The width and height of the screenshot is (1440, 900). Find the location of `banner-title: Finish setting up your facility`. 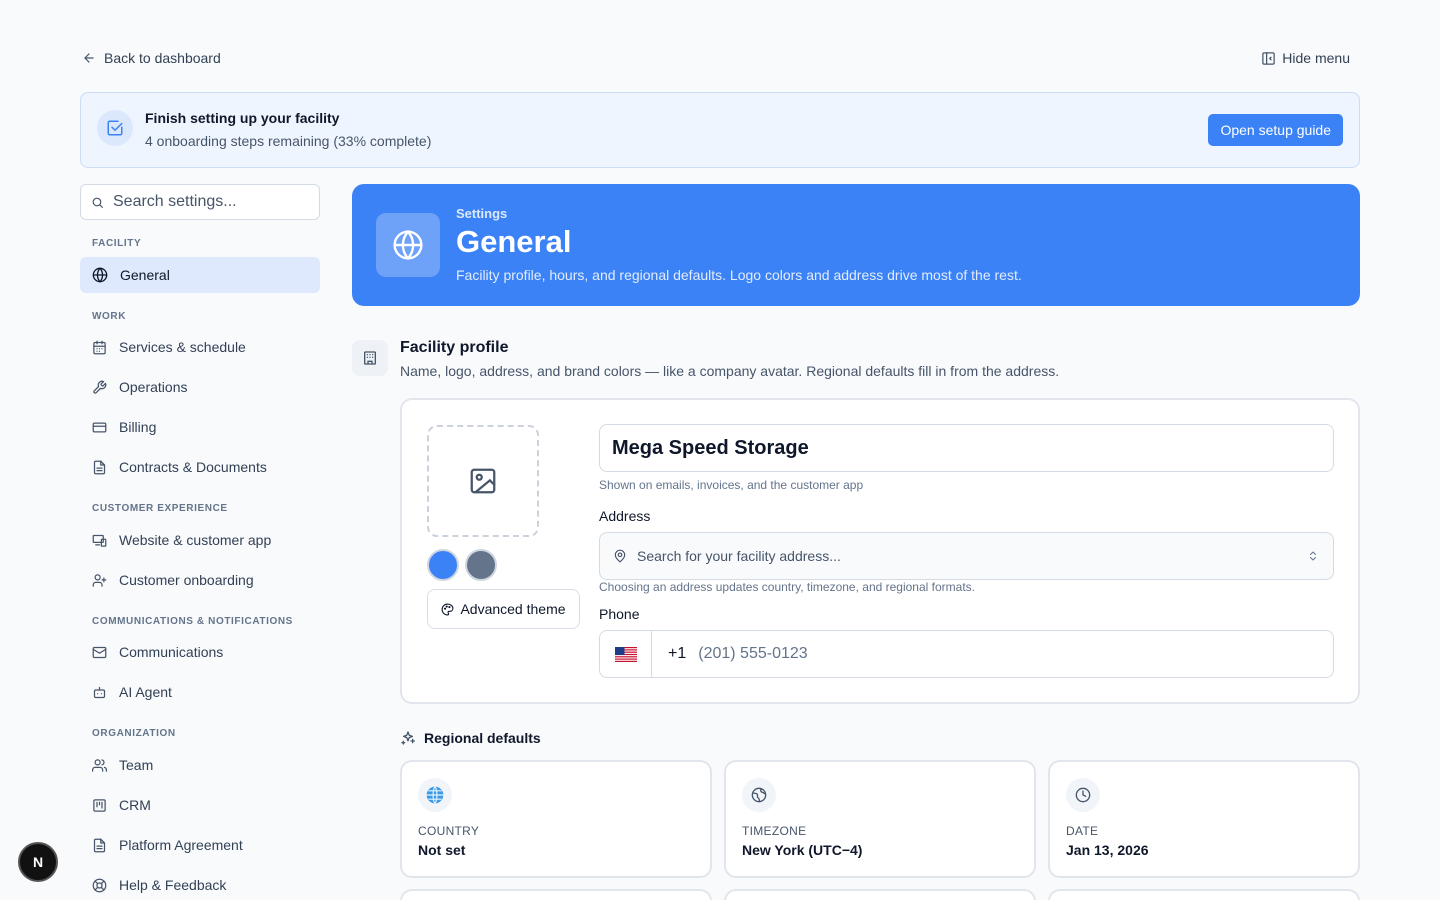

banner-title: Finish setting up your facility is located at coordinates (242, 118).